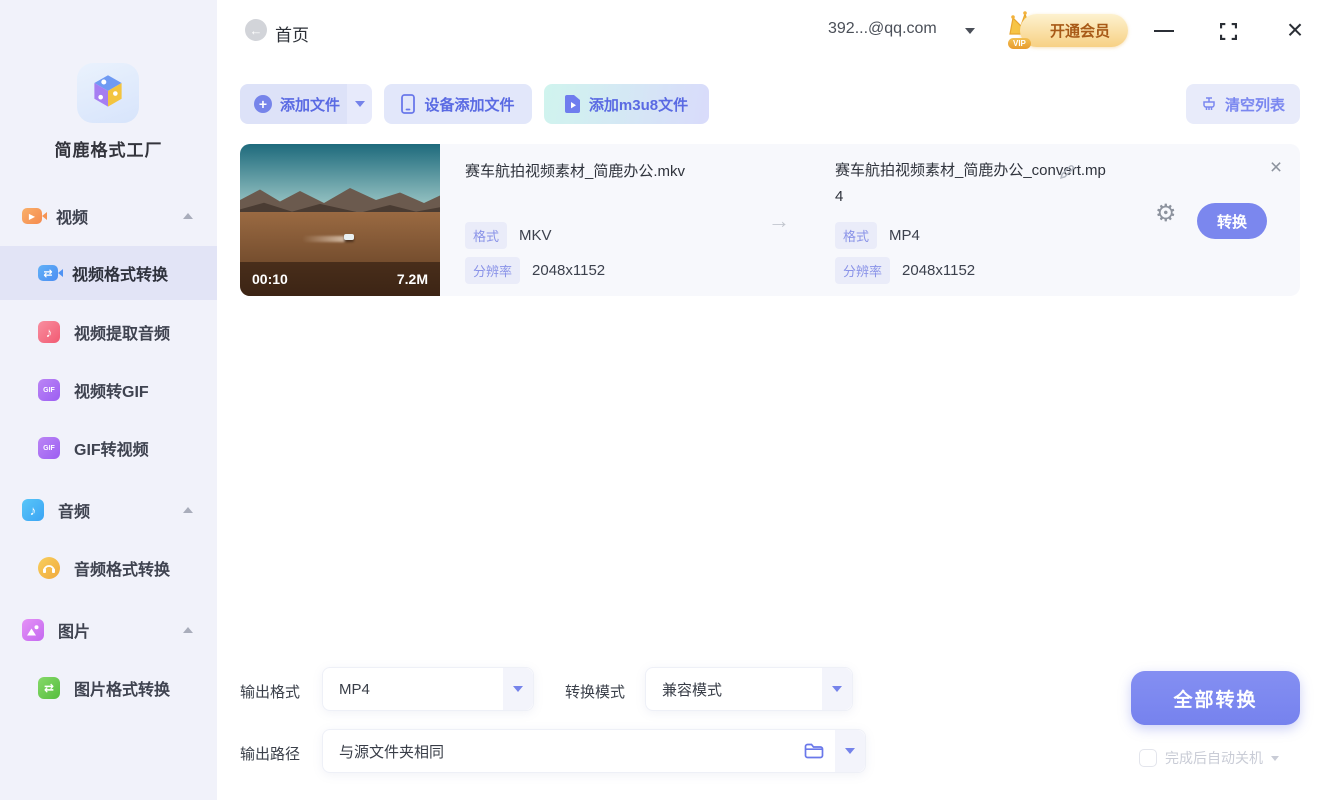 The height and width of the screenshot is (800, 1326). Describe the element at coordinates (939, 270) in the screenshot. I see `output-resolution-value: 2048x1152` at that location.